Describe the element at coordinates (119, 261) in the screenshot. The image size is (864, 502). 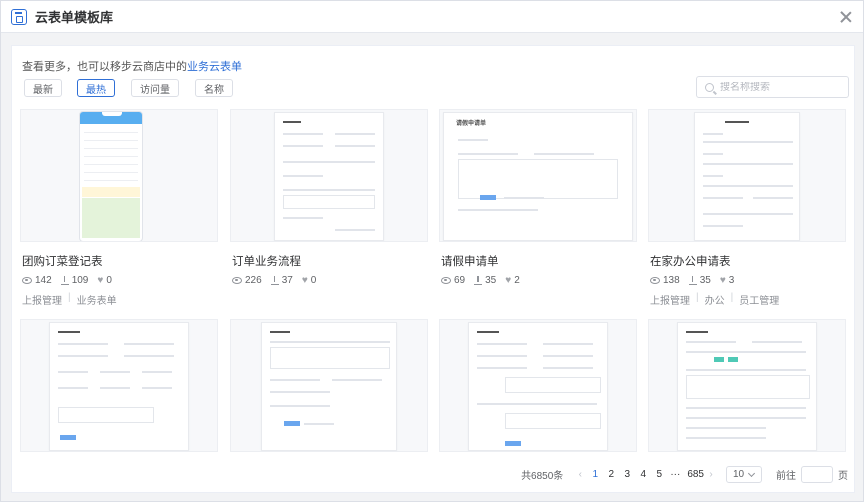
I see `template-name: 团购订菜登记表` at that location.